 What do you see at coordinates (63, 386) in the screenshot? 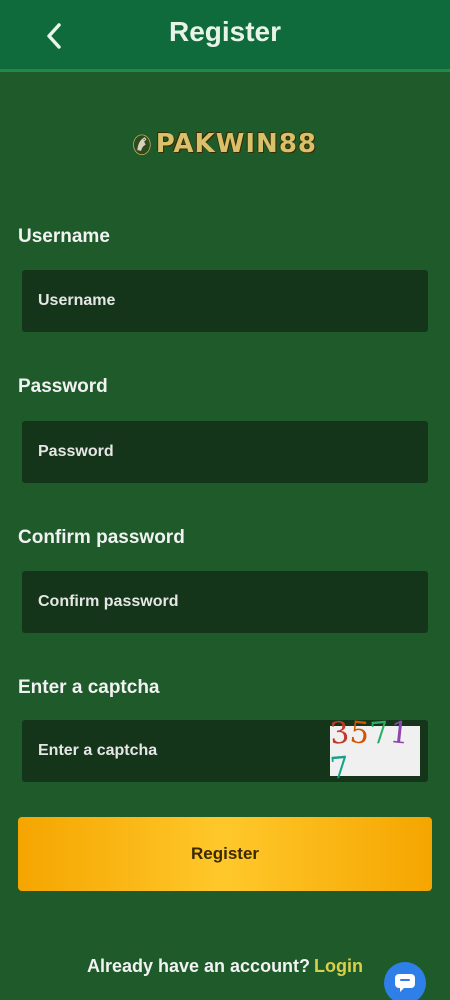
I see `password-label: Password` at bounding box center [63, 386].